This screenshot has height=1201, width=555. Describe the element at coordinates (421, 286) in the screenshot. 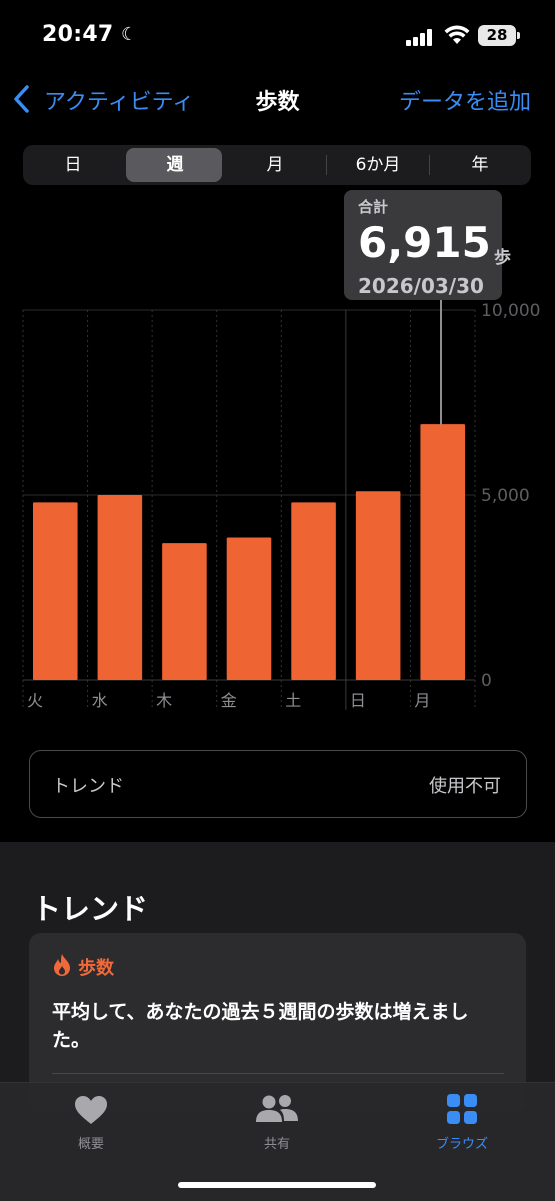

I see `tooltip-date: 2026/03/30` at that location.